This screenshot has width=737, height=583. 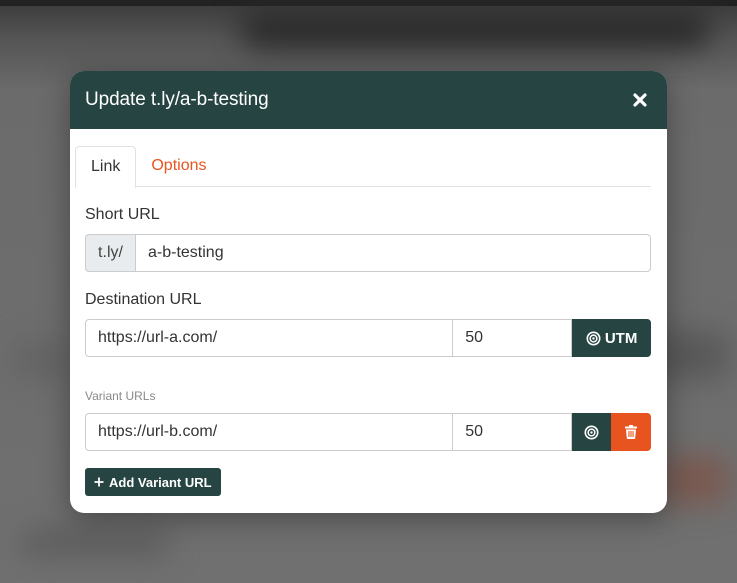 What do you see at coordinates (269, 432) in the screenshot?
I see `variant-url-input` at bounding box center [269, 432].